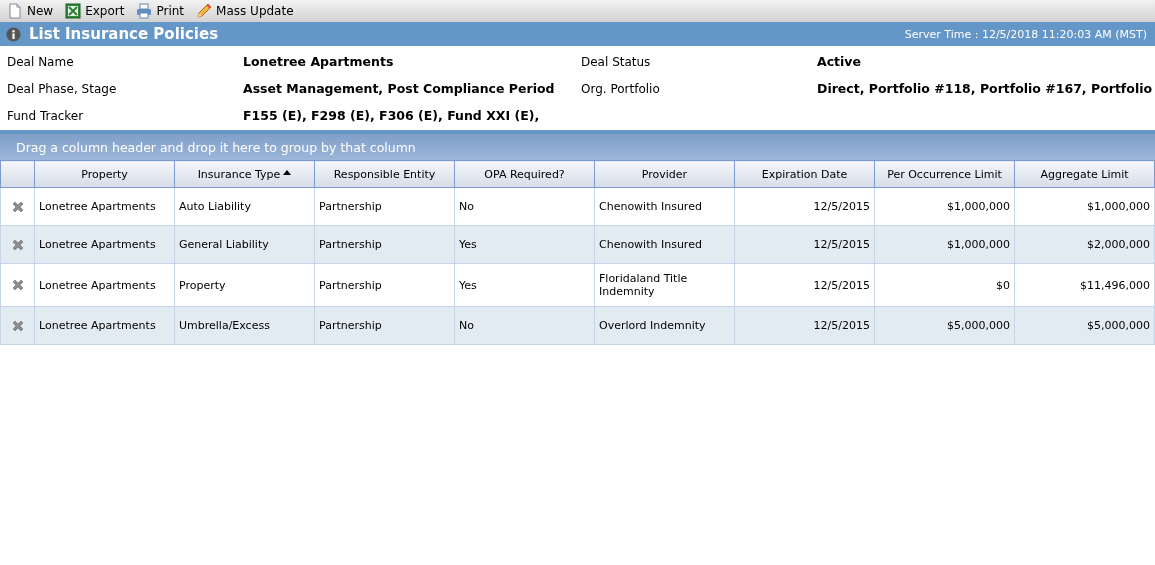 The height and width of the screenshot is (565, 1155). What do you see at coordinates (73, 11) in the screenshot?
I see `spreadsheet-icon` at bounding box center [73, 11].